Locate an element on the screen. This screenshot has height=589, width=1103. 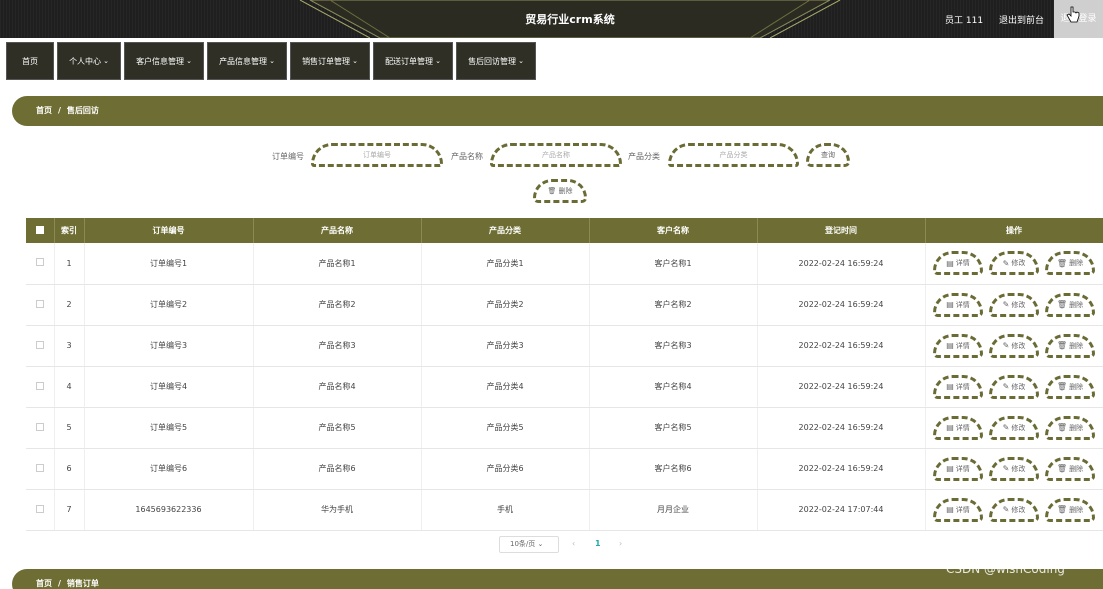
cell-order-number: 订单编号5 is located at coordinates (169, 428).